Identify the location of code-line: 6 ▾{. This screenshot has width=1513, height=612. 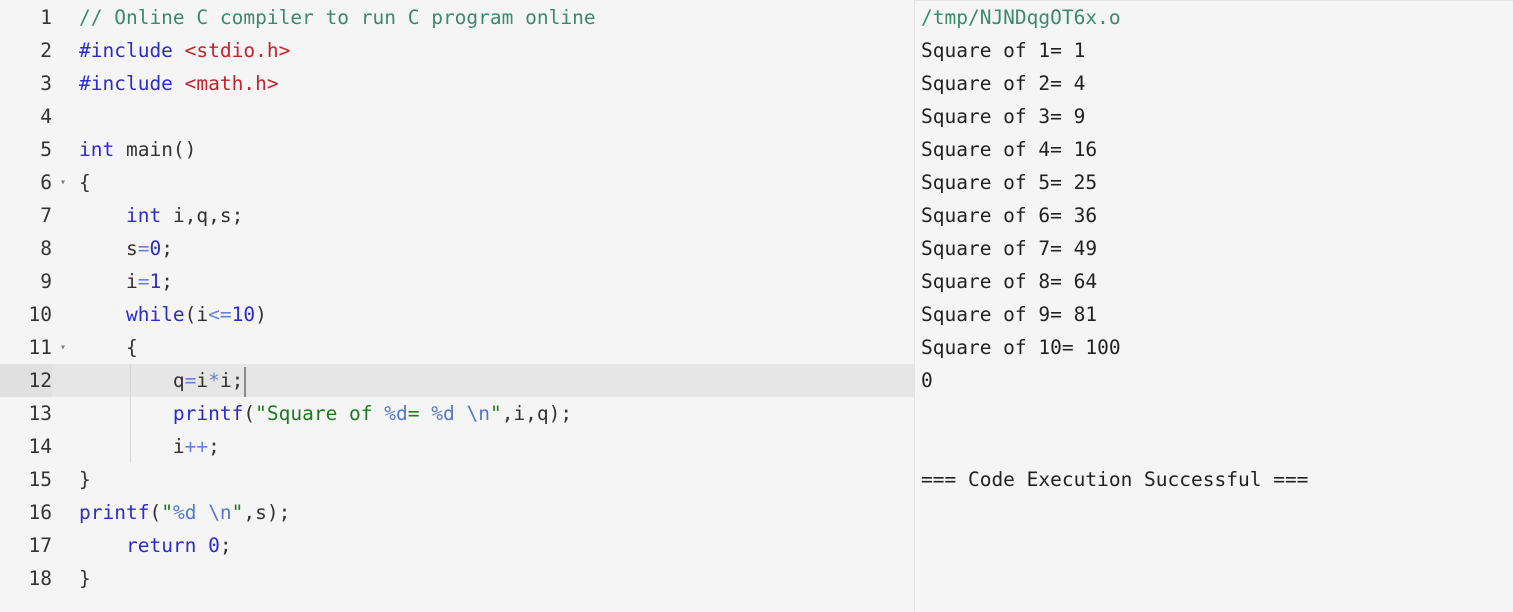
(457, 182).